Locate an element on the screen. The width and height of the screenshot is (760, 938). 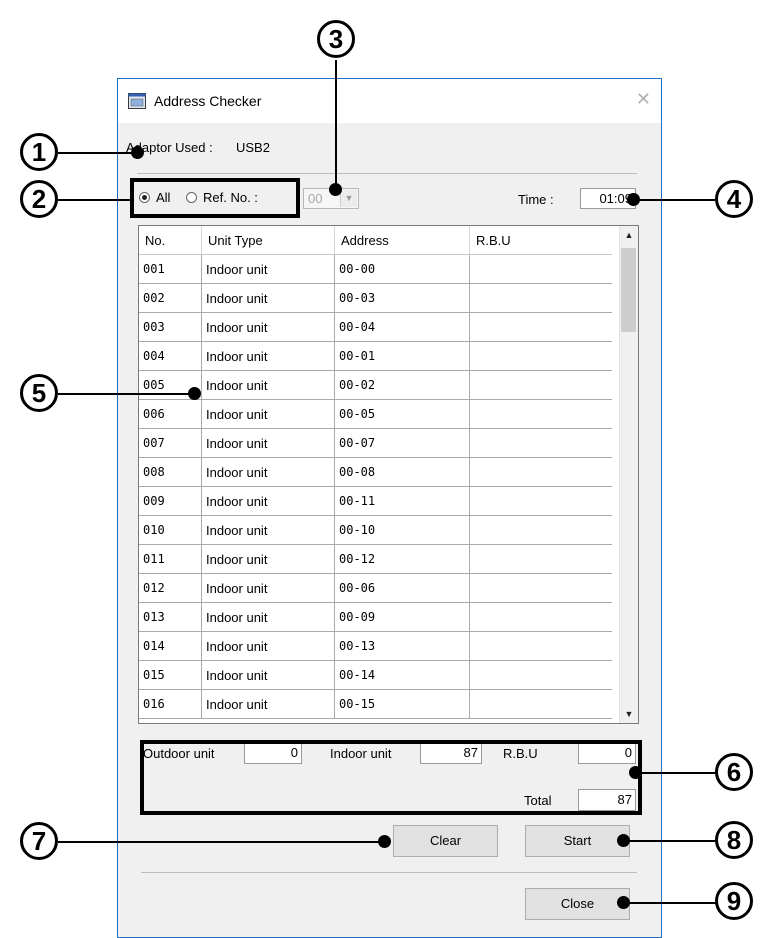
table-row: 004 Indoor unit 00-01 is located at coordinates (375, 356).